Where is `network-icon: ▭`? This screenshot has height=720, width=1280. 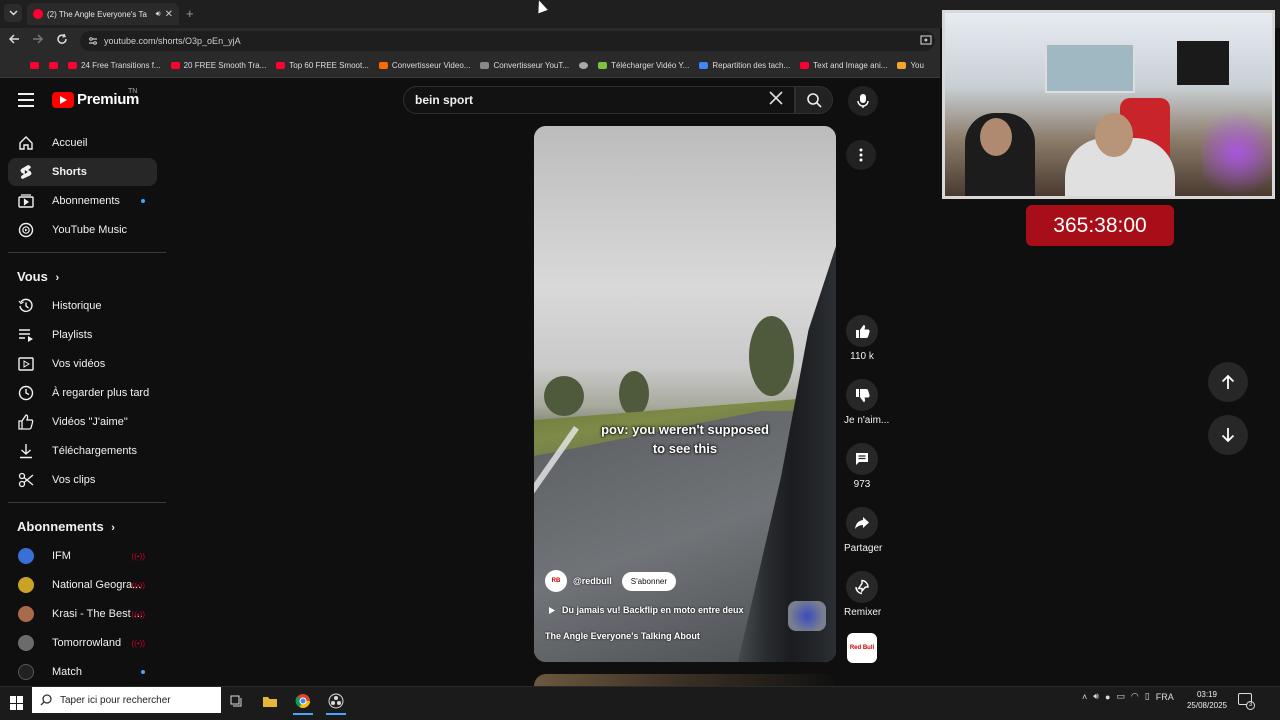
network-icon: ▭ is located at coordinates (1120, 696).